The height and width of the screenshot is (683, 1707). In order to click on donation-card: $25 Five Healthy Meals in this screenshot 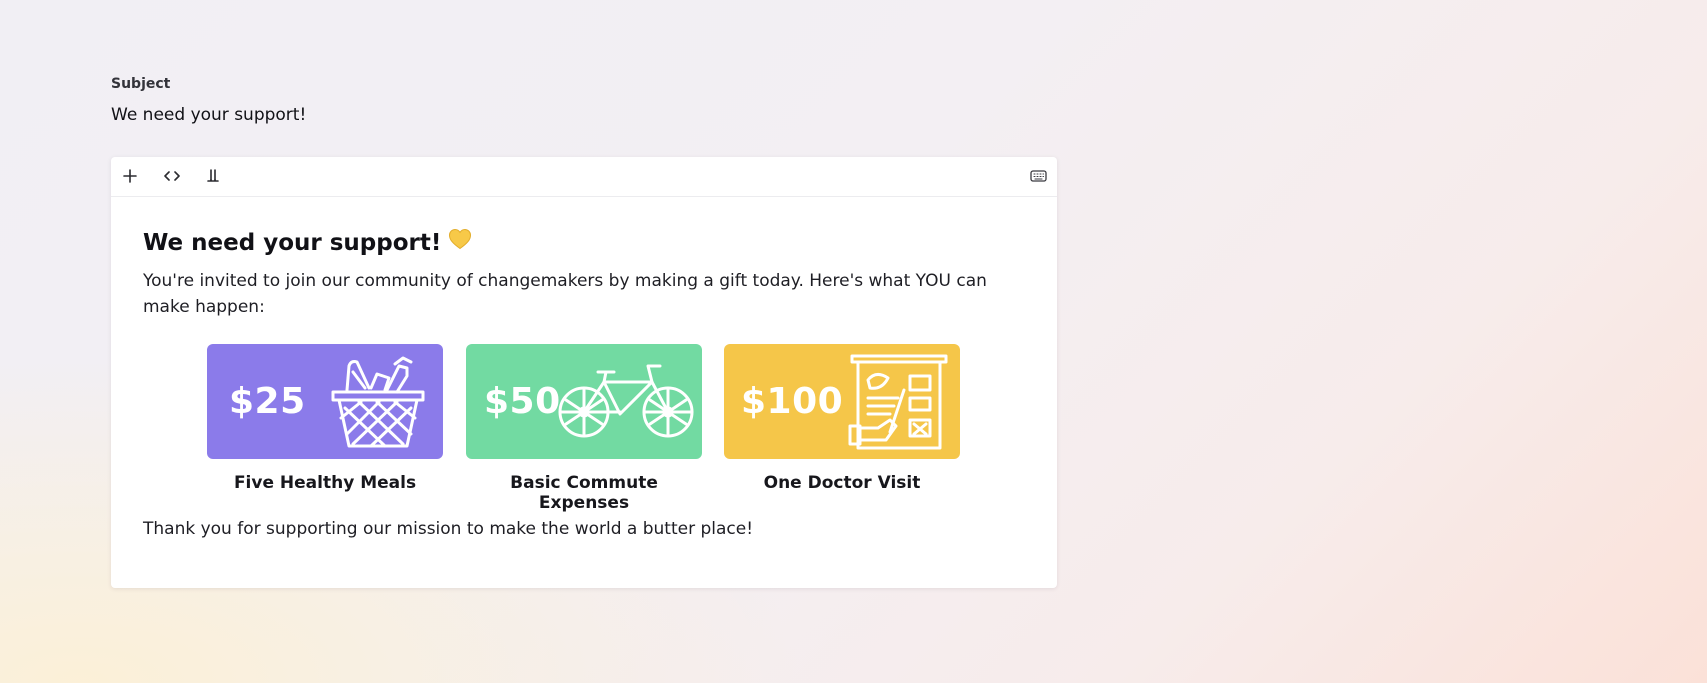, I will do `click(325, 418)`.